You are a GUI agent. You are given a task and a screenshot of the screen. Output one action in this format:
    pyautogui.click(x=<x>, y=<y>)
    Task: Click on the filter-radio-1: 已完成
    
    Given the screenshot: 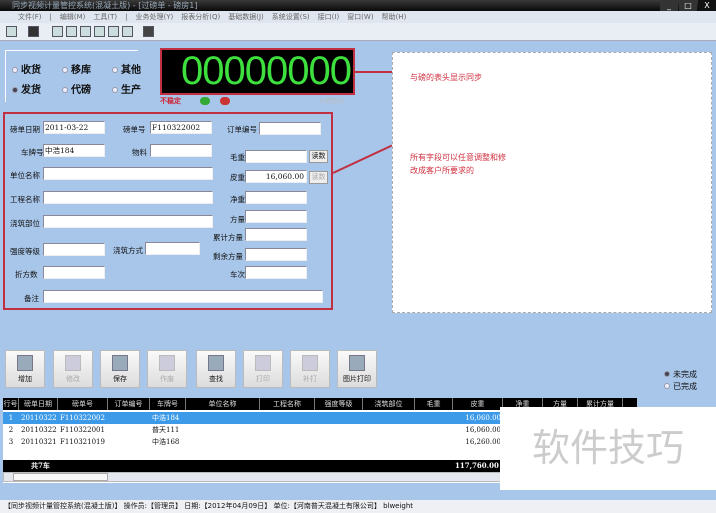 What is the action you would take?
    pyautogui.click(x=680, y=387)
    